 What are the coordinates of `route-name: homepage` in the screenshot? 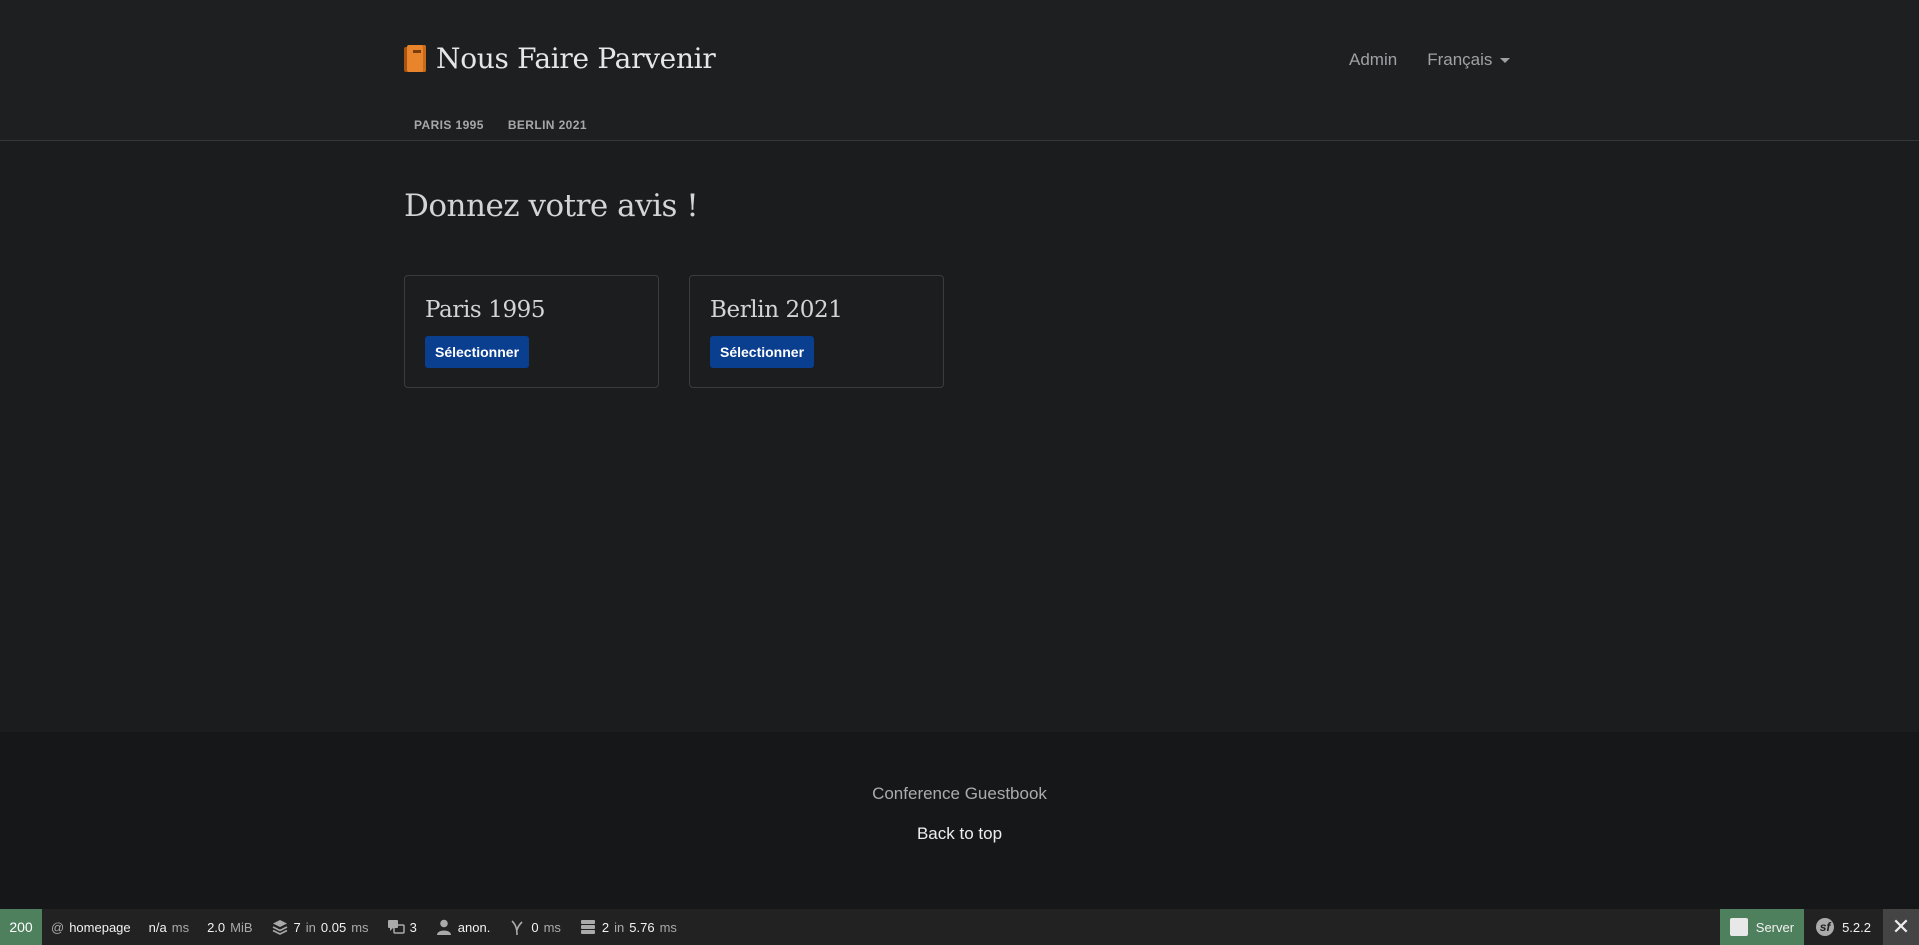 It's located at (100, 927).